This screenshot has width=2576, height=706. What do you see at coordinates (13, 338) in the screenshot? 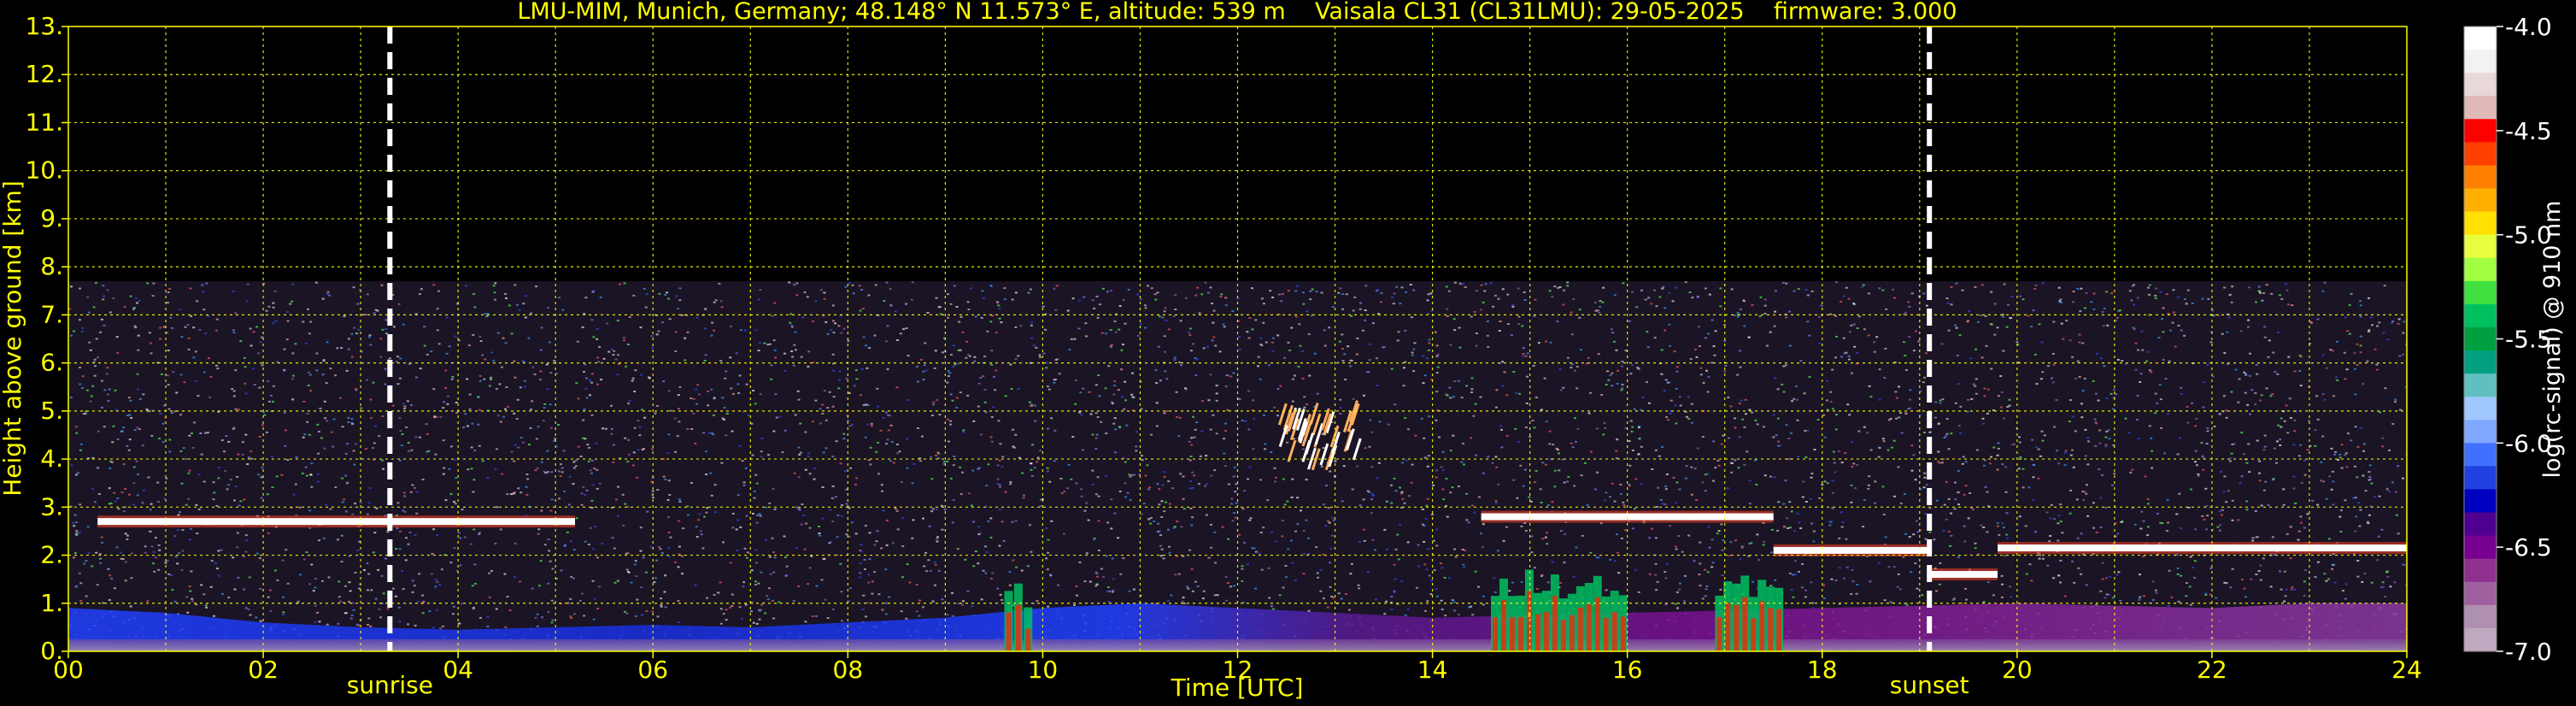
I see `y-axis-label: Height above ground [km]` at bounding box center [13, 338].